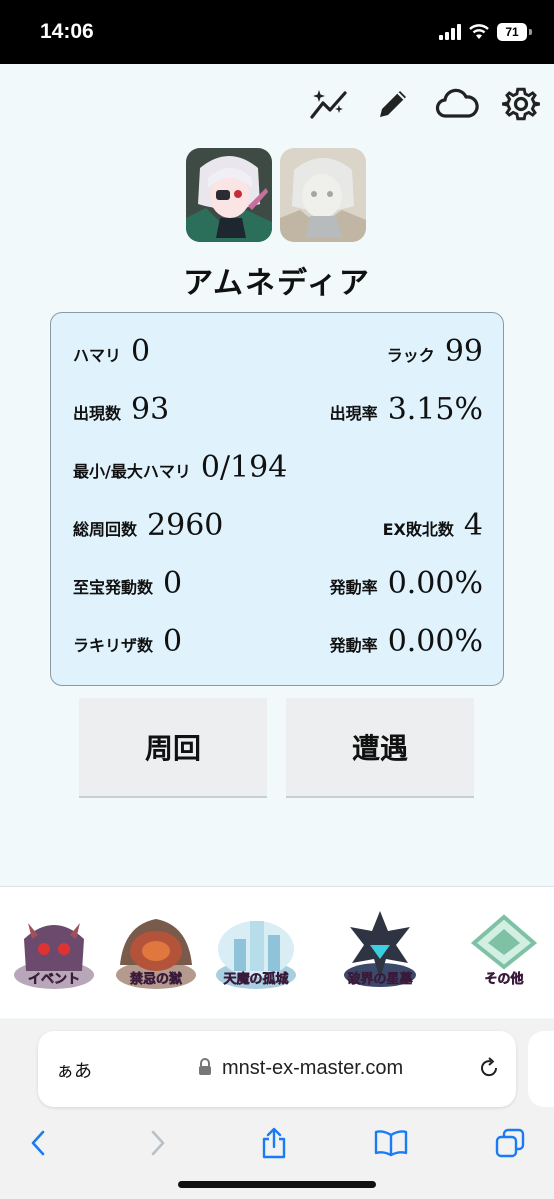 Image resolution: width=554 pixels, height=1199 pixels. Describe the element at coordinates (97, 413) in the screenshot. I see `appear-count-label: 出現数` at that location.